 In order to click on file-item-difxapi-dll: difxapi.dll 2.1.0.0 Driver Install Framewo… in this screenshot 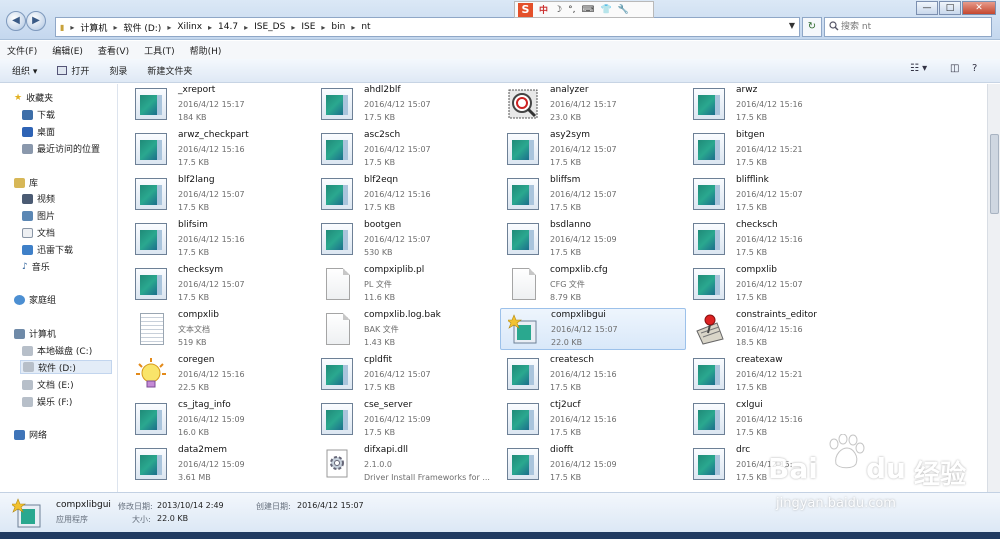, I will do `click(407, 465)`.